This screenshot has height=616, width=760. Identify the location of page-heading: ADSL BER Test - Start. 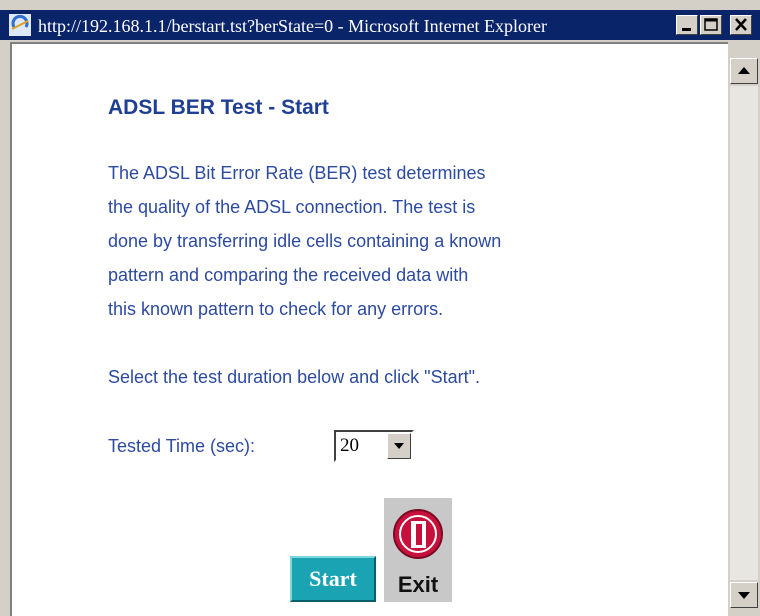
(218, 107).